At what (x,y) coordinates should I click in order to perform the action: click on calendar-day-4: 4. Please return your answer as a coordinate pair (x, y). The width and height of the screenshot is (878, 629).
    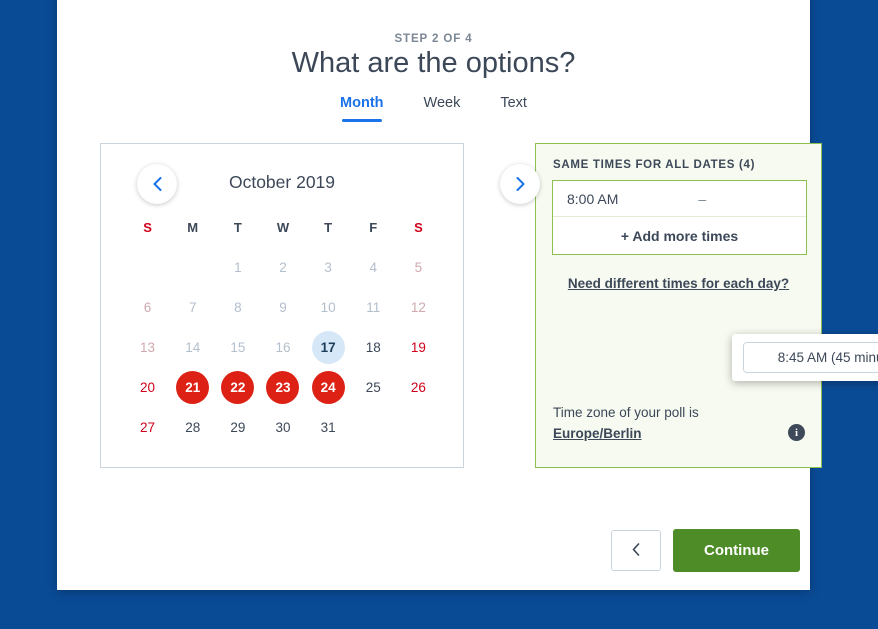
    Looking at the image, I should click on (373, 267).